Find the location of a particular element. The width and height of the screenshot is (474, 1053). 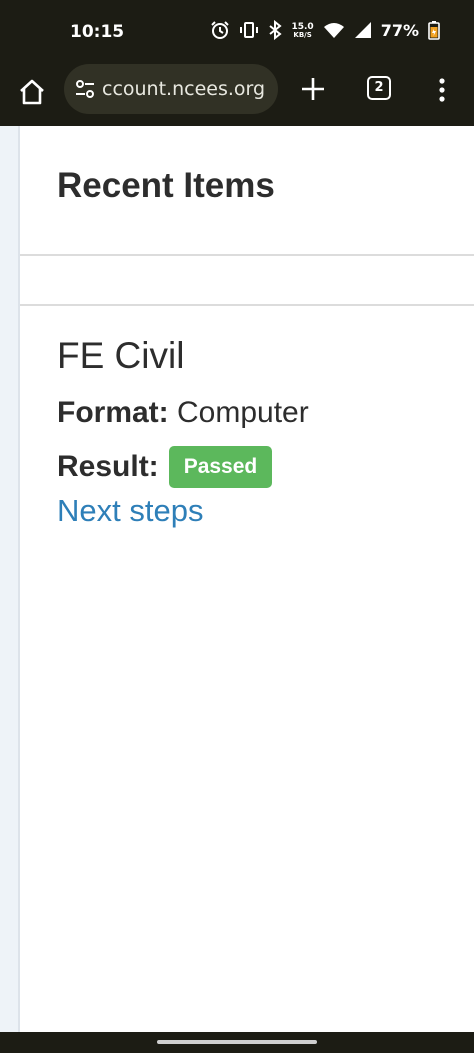

home-icon is located at coordinates (32, 92).